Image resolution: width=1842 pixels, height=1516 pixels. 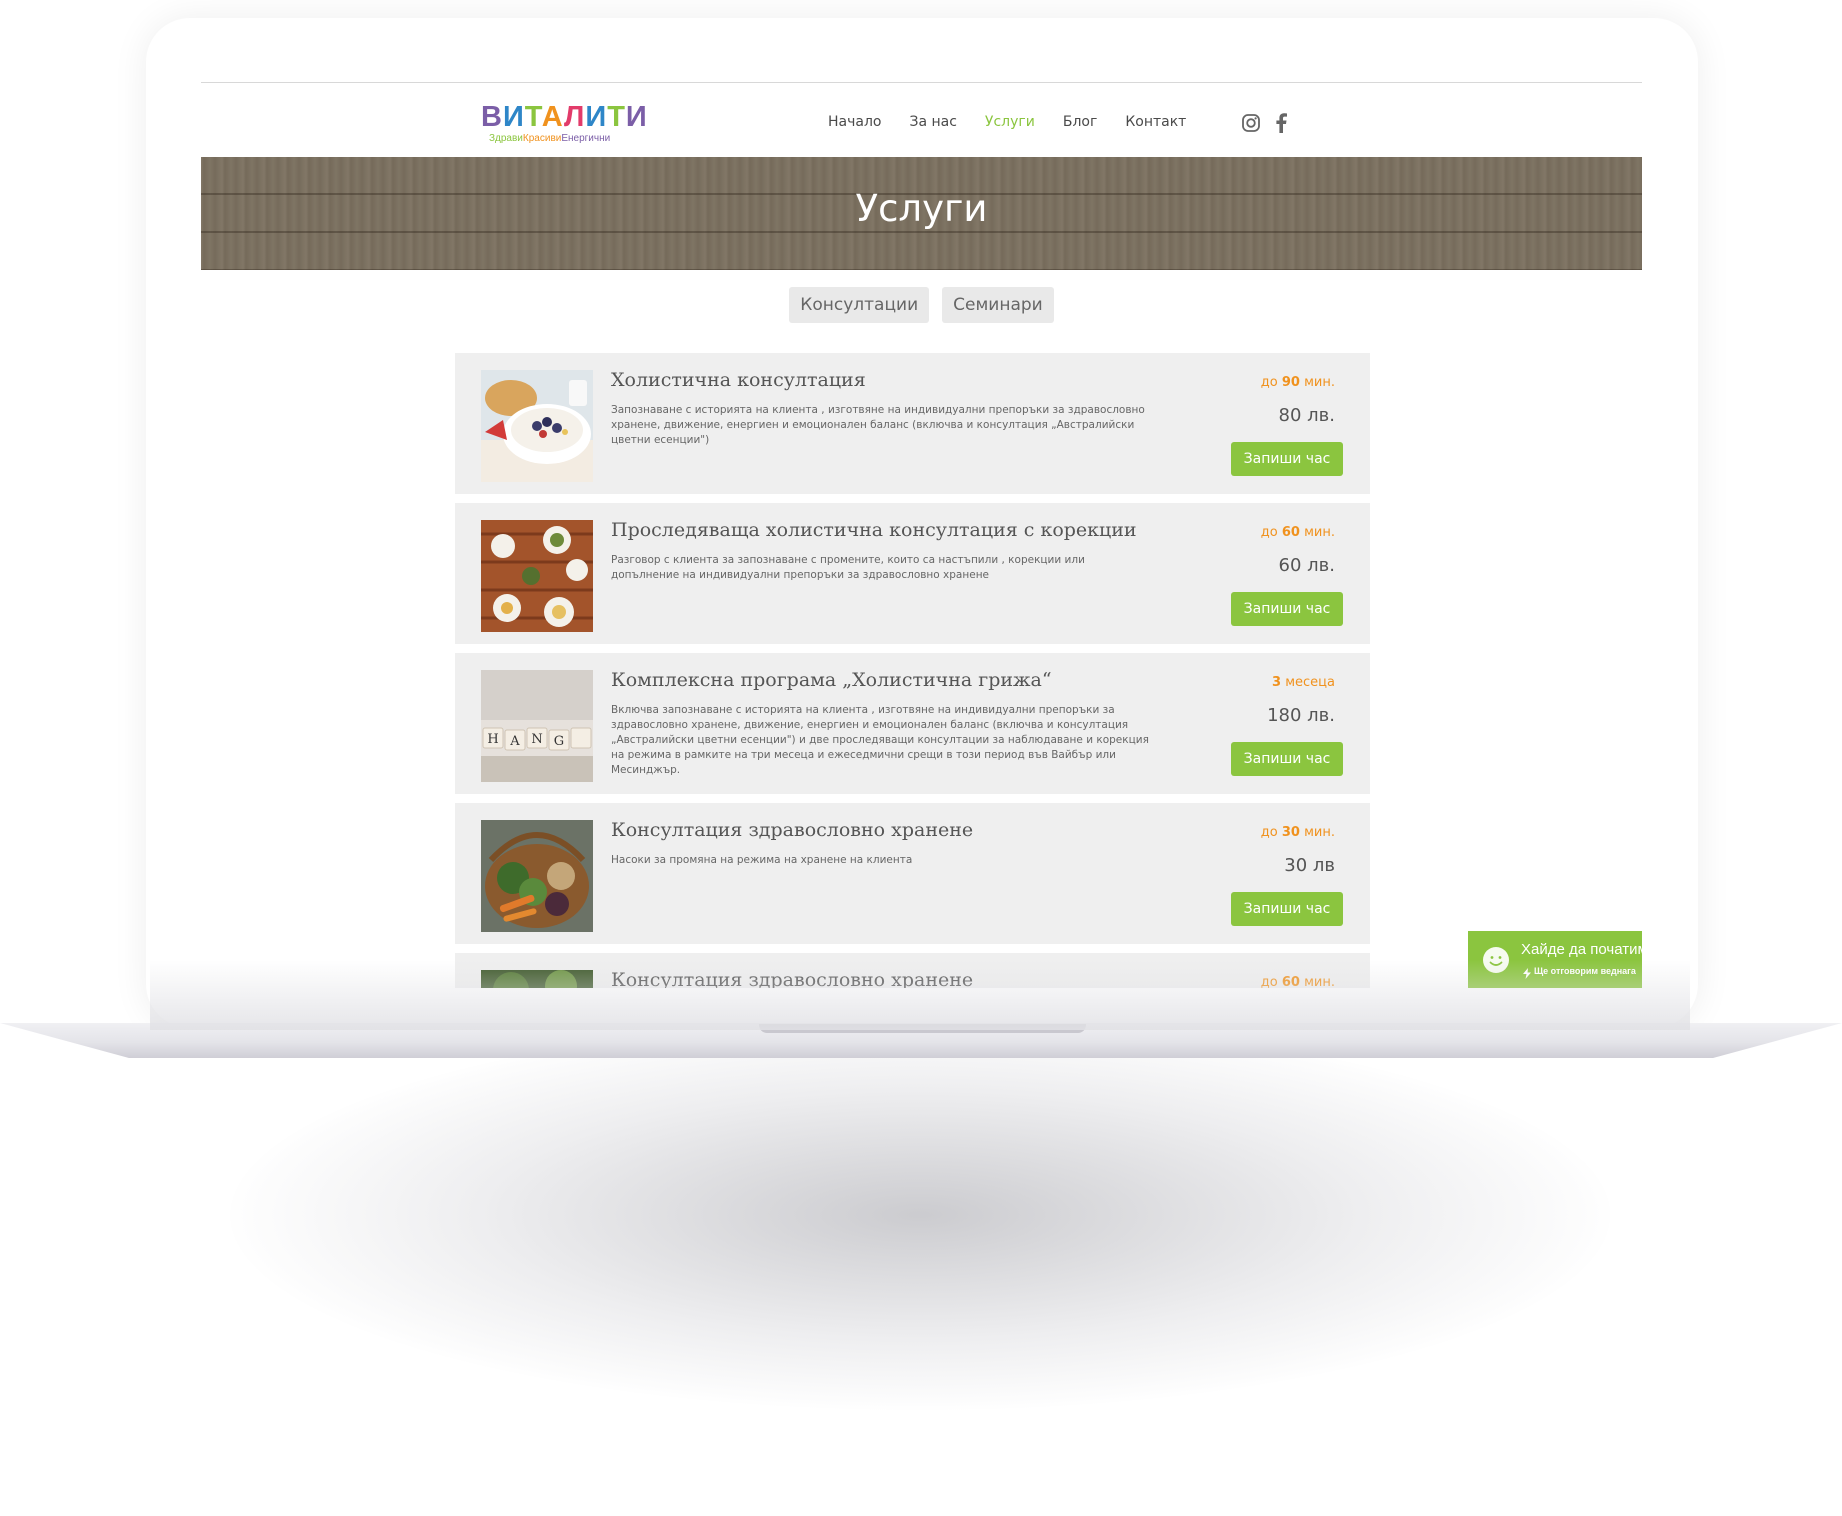 I want to click on brand-logo: ВИТАЛИТИ ЗдравиКрасивиЕнергични, so click(x=564, y=124).